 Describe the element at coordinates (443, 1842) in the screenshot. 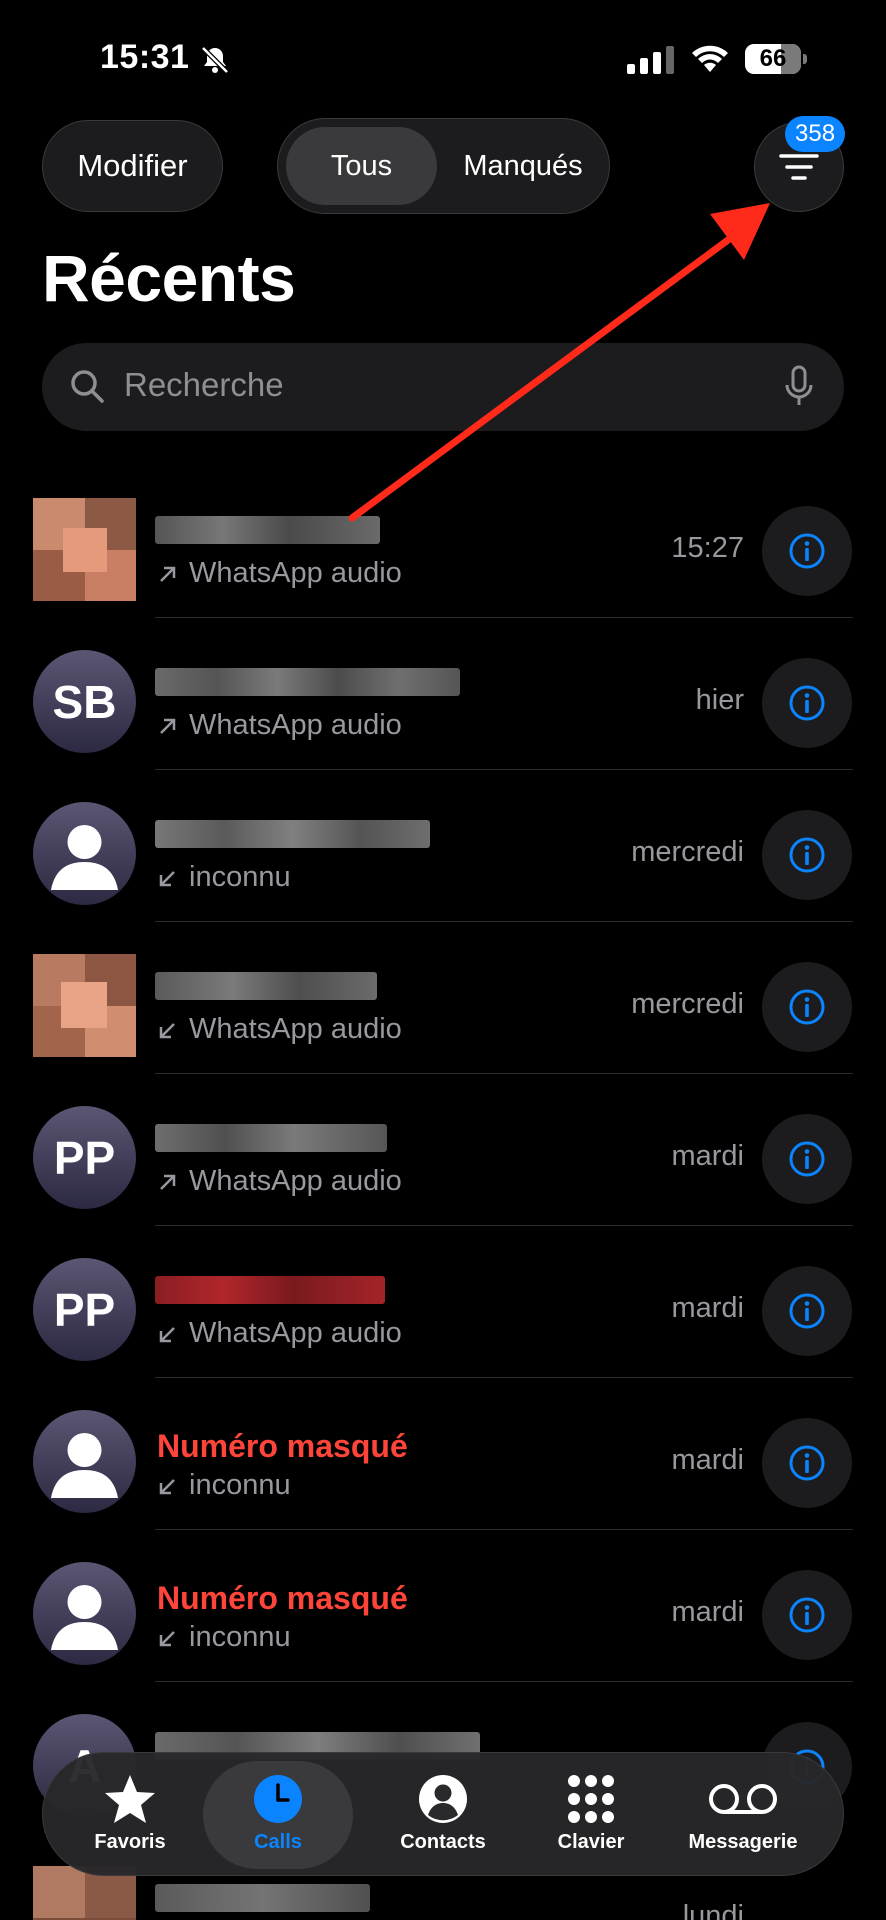

I see `tab-label: Contacts` at that location.